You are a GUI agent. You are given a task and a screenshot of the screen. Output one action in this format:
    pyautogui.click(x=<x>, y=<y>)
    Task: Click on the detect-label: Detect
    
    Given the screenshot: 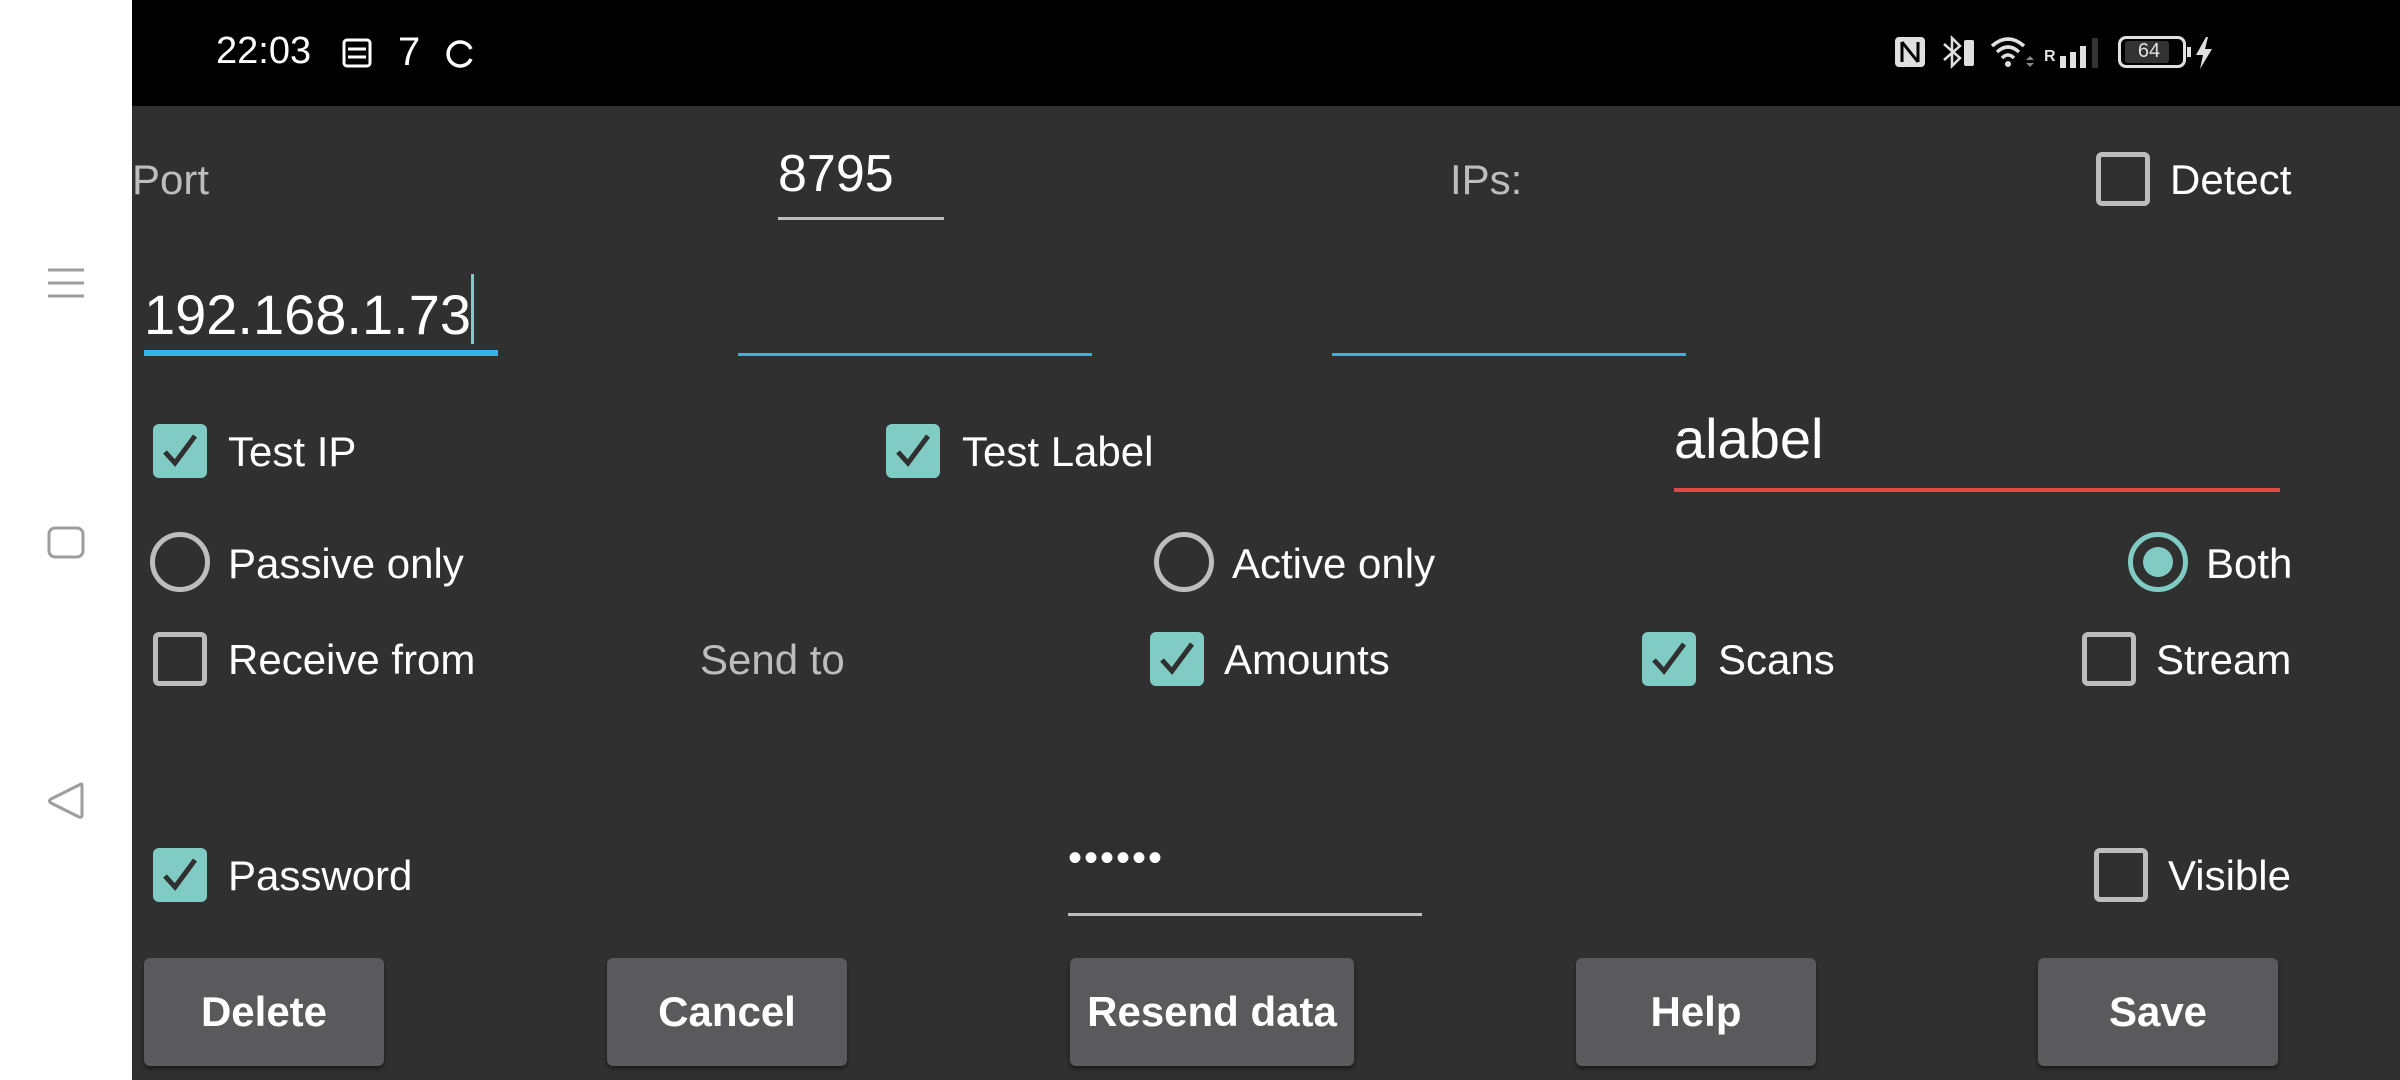 What is the action you would take?
    pyautogui.click(x=2231, y=179)
    